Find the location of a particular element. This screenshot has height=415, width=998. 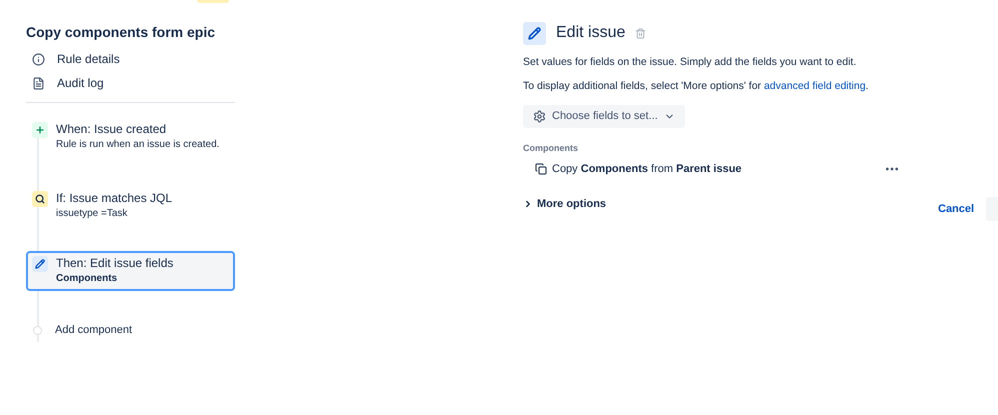

sidebar-link: Audit log is located at coordinates (133, 83).